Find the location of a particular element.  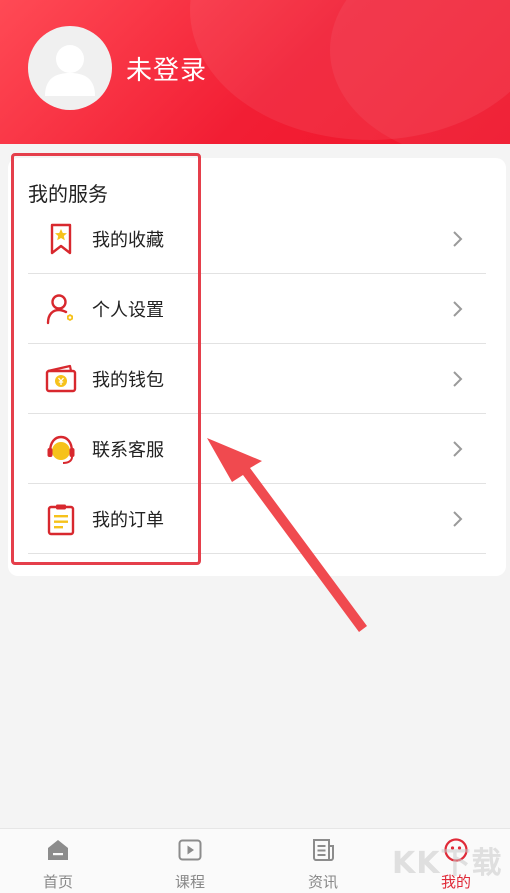

watermark: KK下载 is located at coordinates (447, 863).